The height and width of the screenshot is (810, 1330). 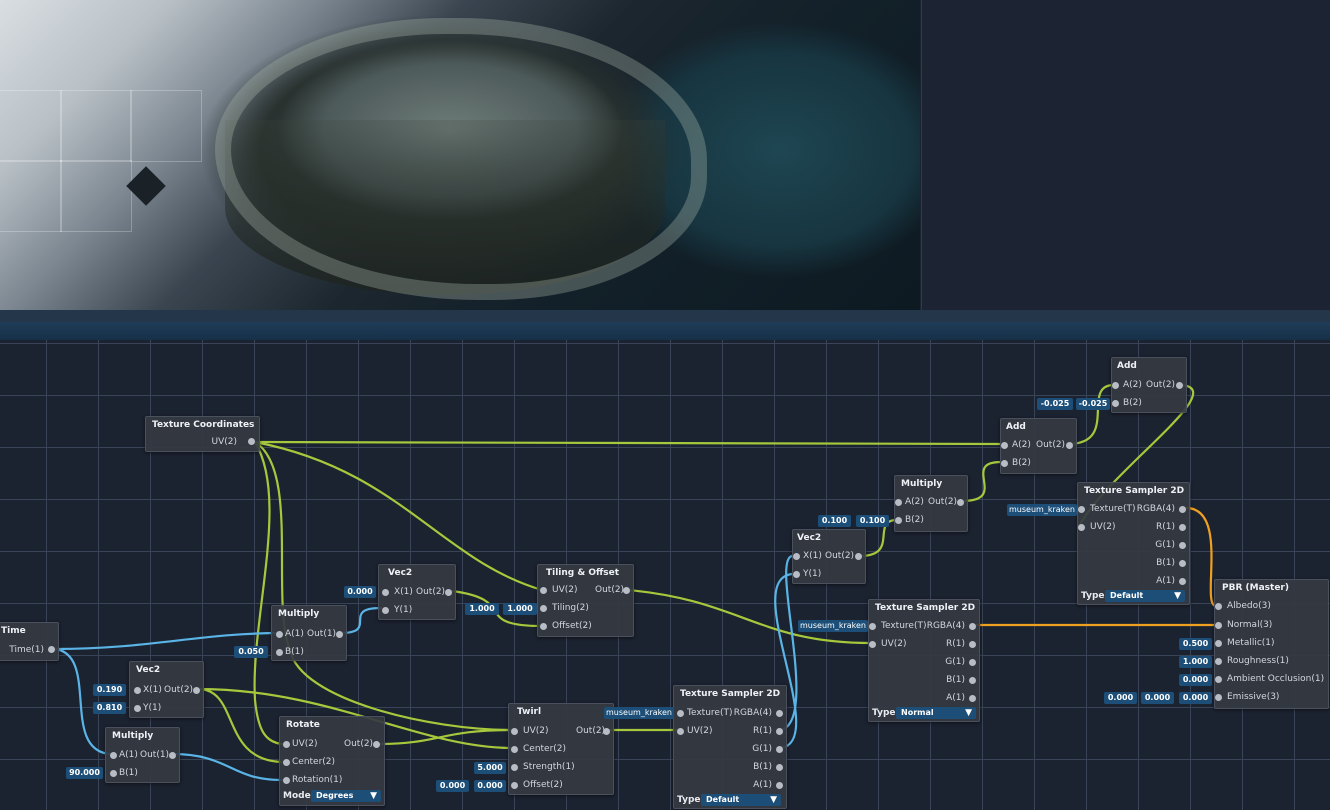 What do you see at coordinates (1218, 643) in the screenshot?
I see `input-pin-metallic` at bounding box center [1218, 643].